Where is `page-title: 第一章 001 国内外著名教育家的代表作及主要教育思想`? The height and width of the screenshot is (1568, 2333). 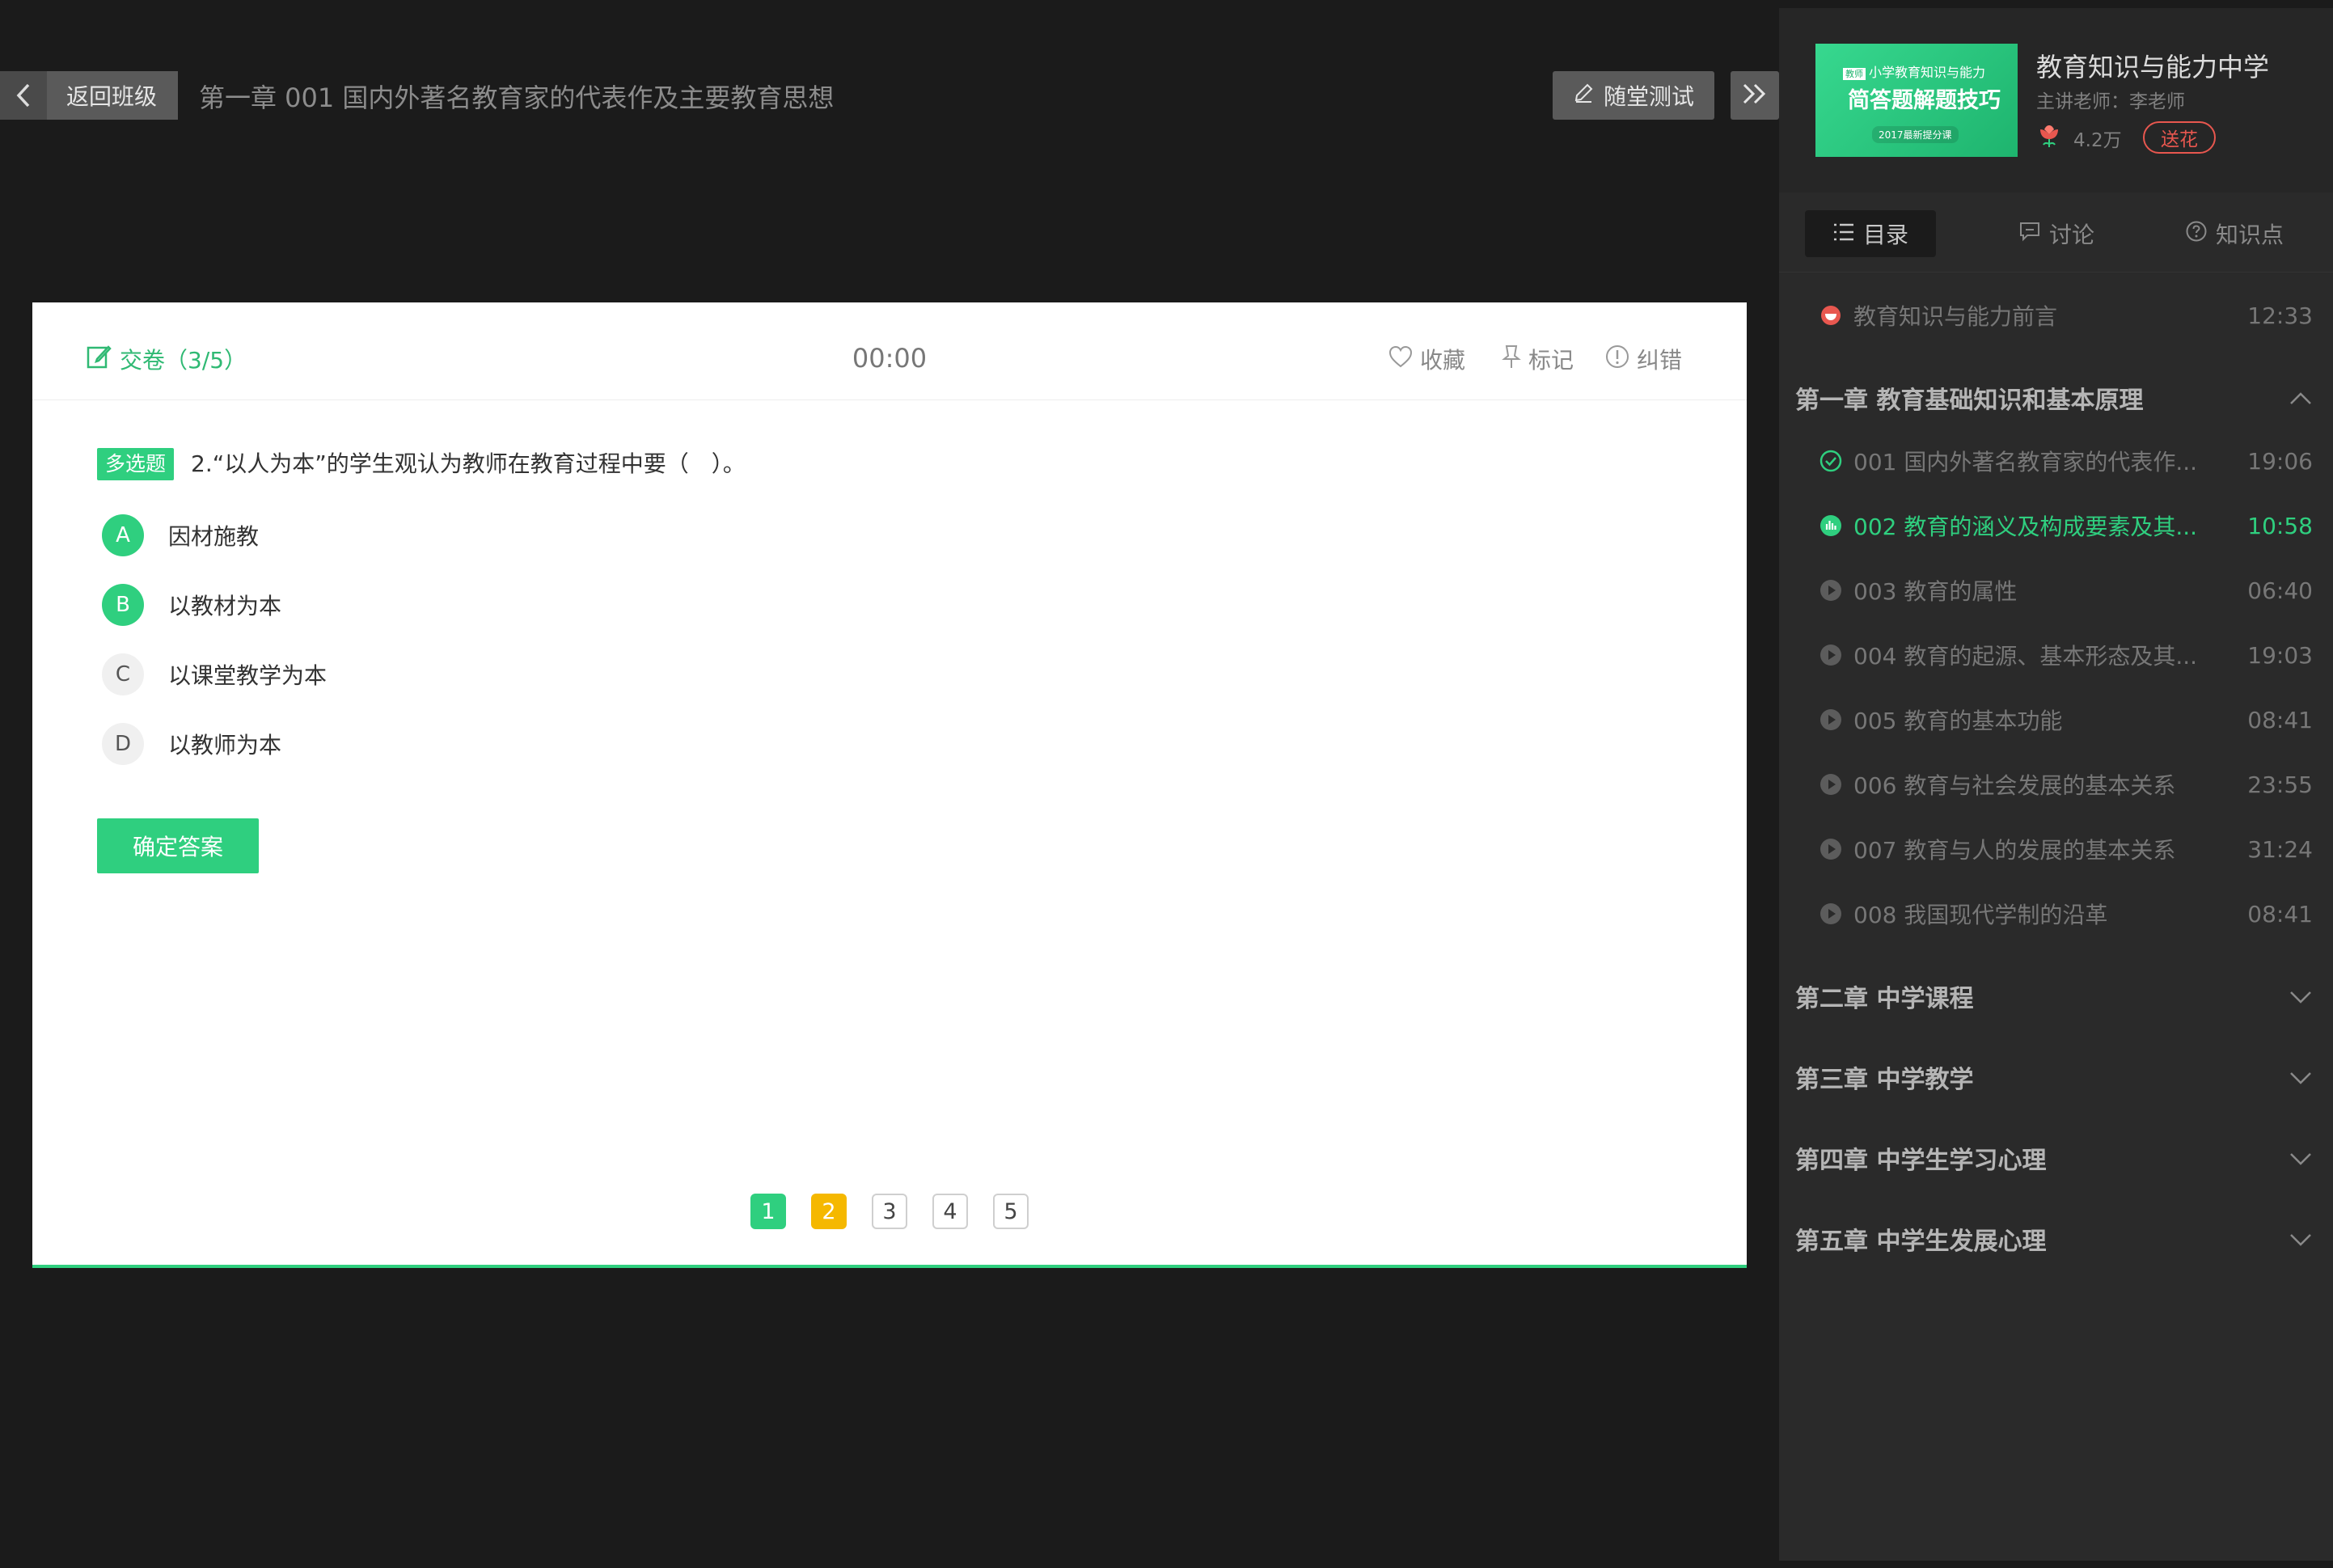 page-title: 第一章 001 国内外著名教育家的代表作及主要教育思想 is located at coordinates (517, 97).